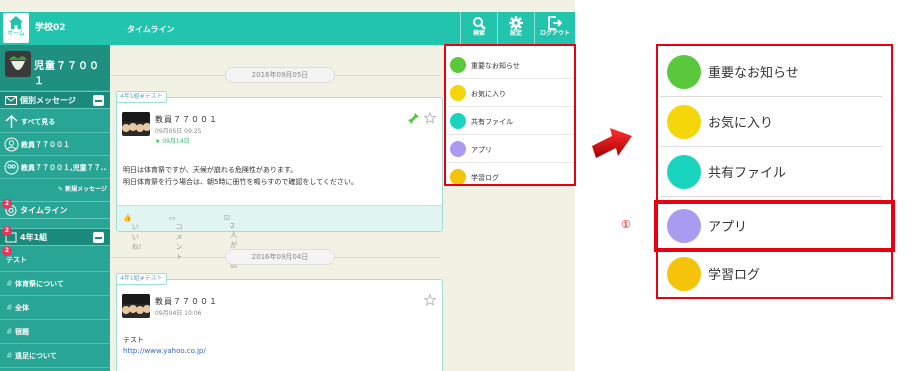  Describe the element at coordinates (136, 237) in the screenshot. I see `like-label: いいね!` at that location.